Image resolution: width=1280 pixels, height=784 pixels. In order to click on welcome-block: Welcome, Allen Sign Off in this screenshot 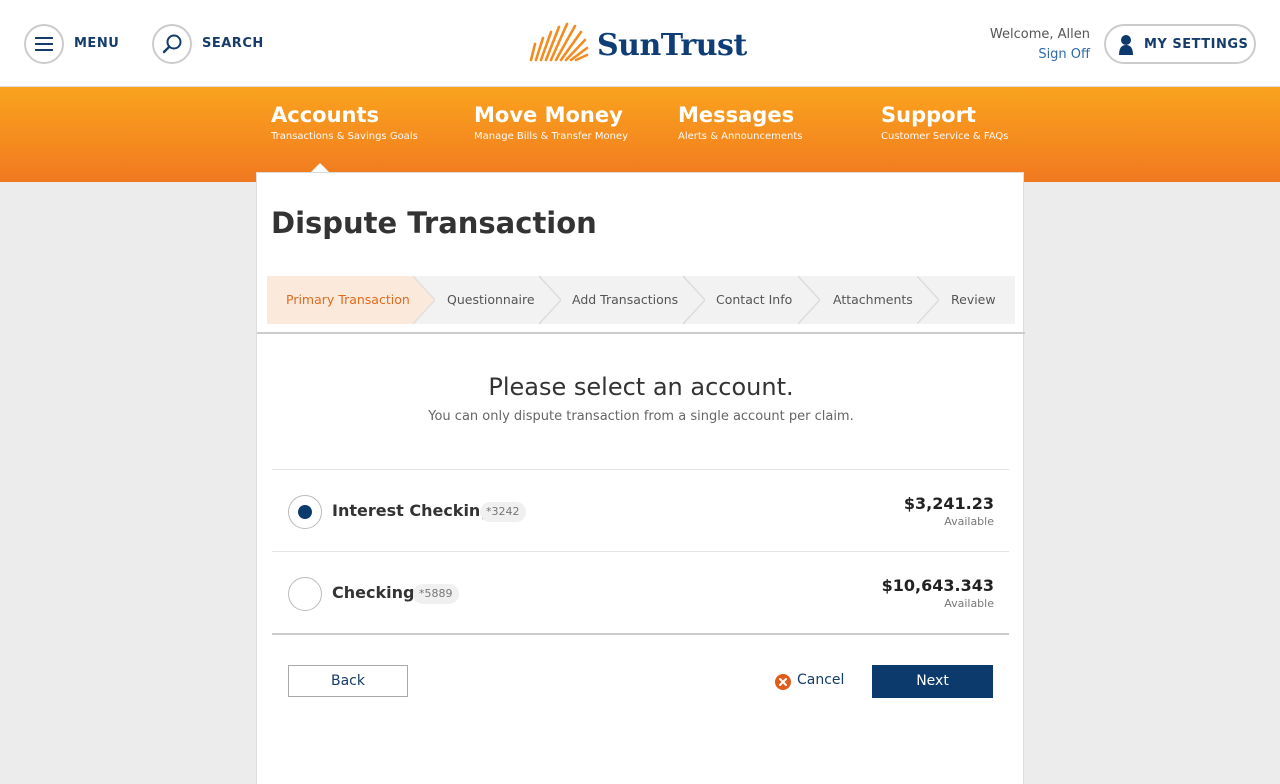, I will do `click(1040, 45)`.